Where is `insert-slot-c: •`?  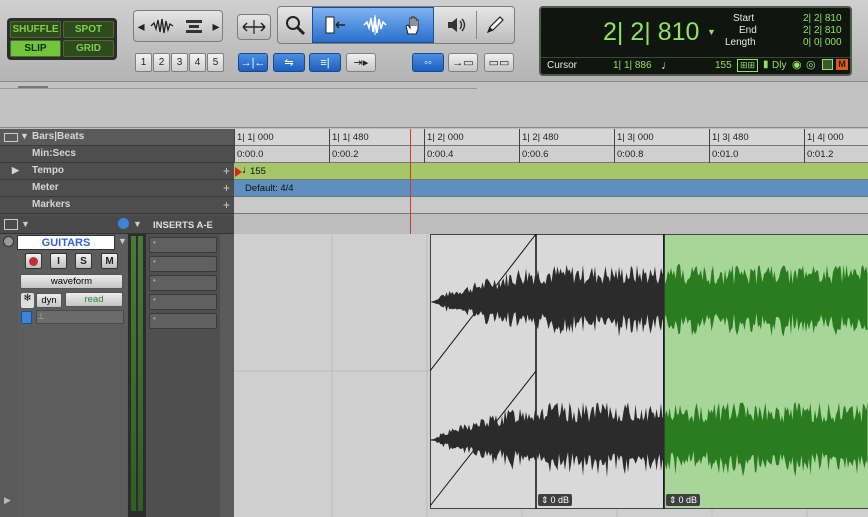 insert-slot-c: • is located at coordinates (183, 283).